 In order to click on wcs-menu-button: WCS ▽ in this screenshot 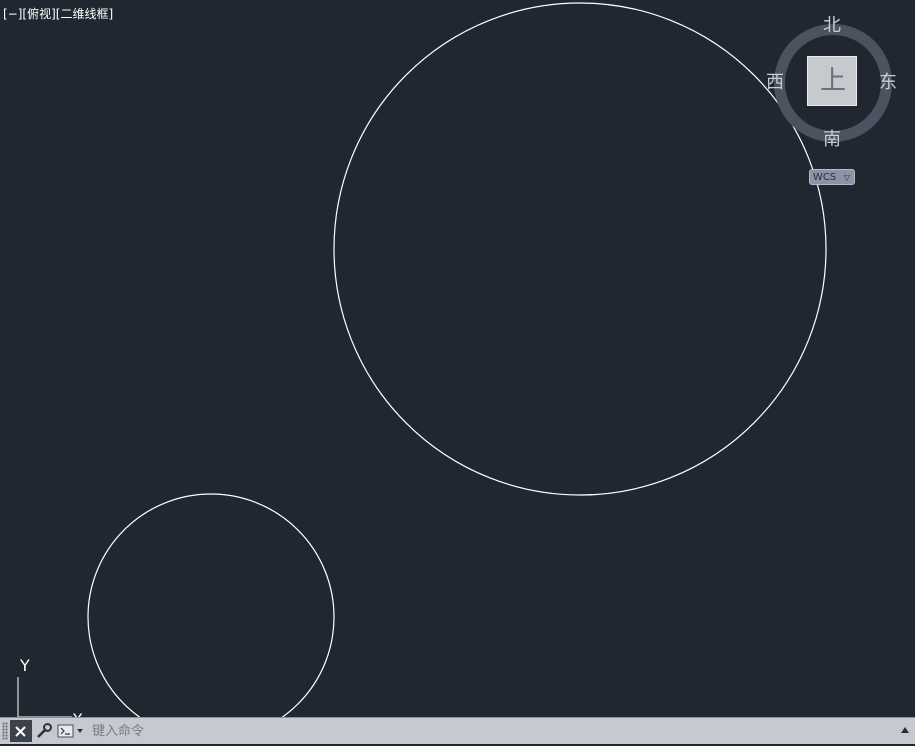, I will do `click(832, 177)`.